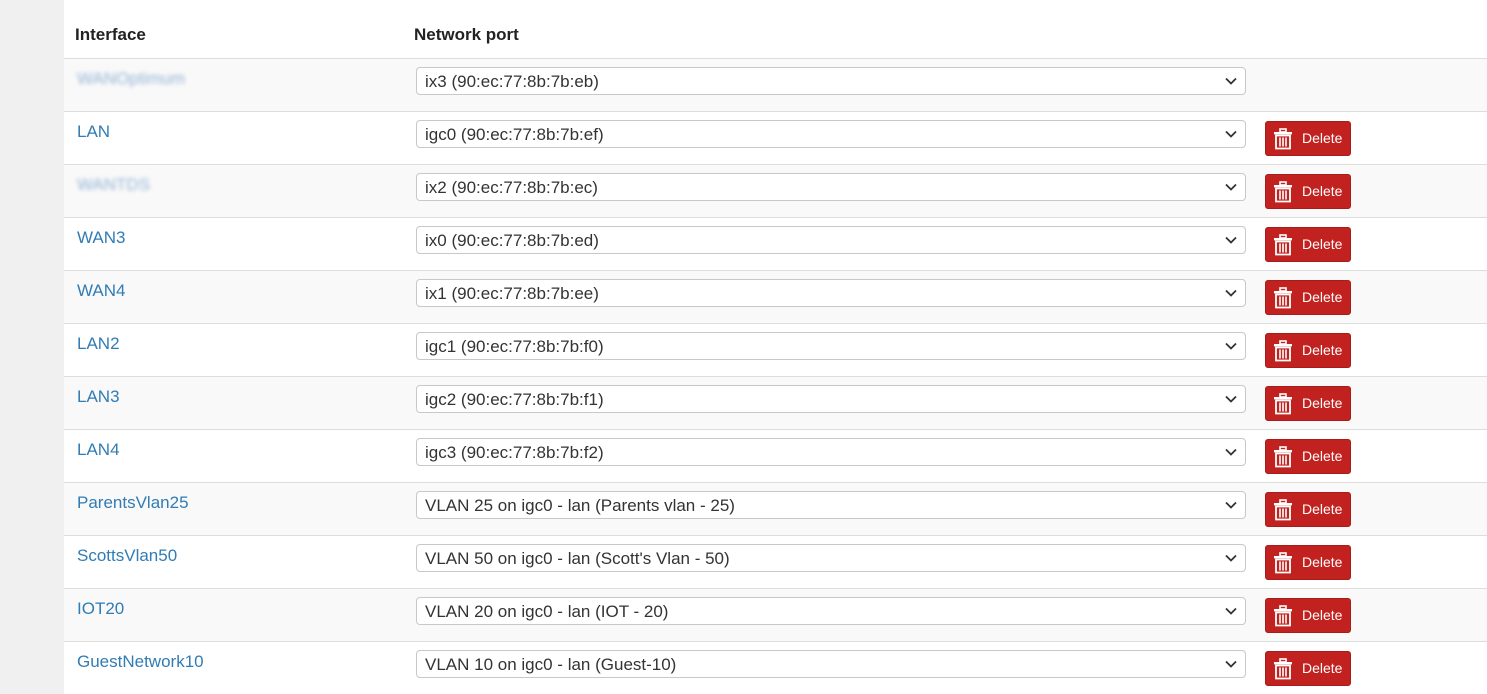 This screenshot has height=694, width=1487. What do you see at coordinates (831, 293) in the screenshot?
I see `network-port-select: ix1 (90:ec:77:8b:7b:ee)` at bounding box center [831, 293].